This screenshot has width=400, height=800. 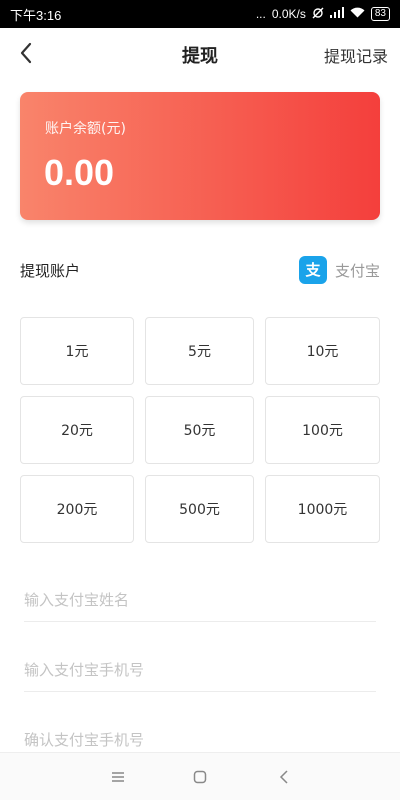 What do you see at coordinates (357, 270) in the screenshot?
I see `alipay-label: 支付宝` at bounding box center [357, 270].